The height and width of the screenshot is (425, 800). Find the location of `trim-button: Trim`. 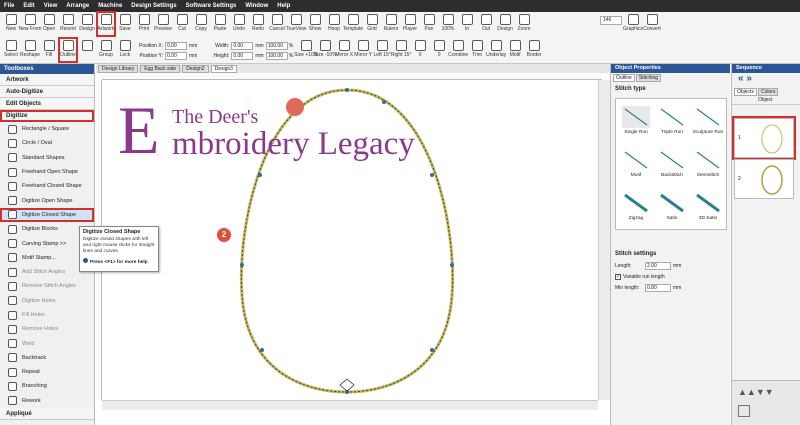

trim-button: Trim is located at coordinates (477, 50).